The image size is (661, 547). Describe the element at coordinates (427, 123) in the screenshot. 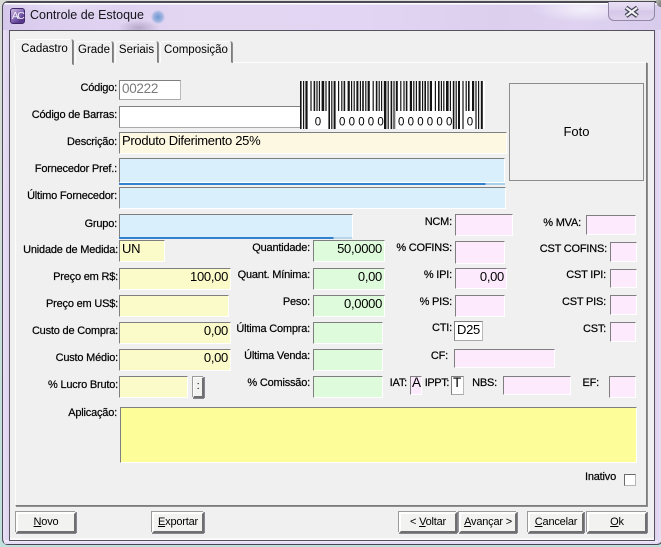

I see `svg-text: 000000` at that location.